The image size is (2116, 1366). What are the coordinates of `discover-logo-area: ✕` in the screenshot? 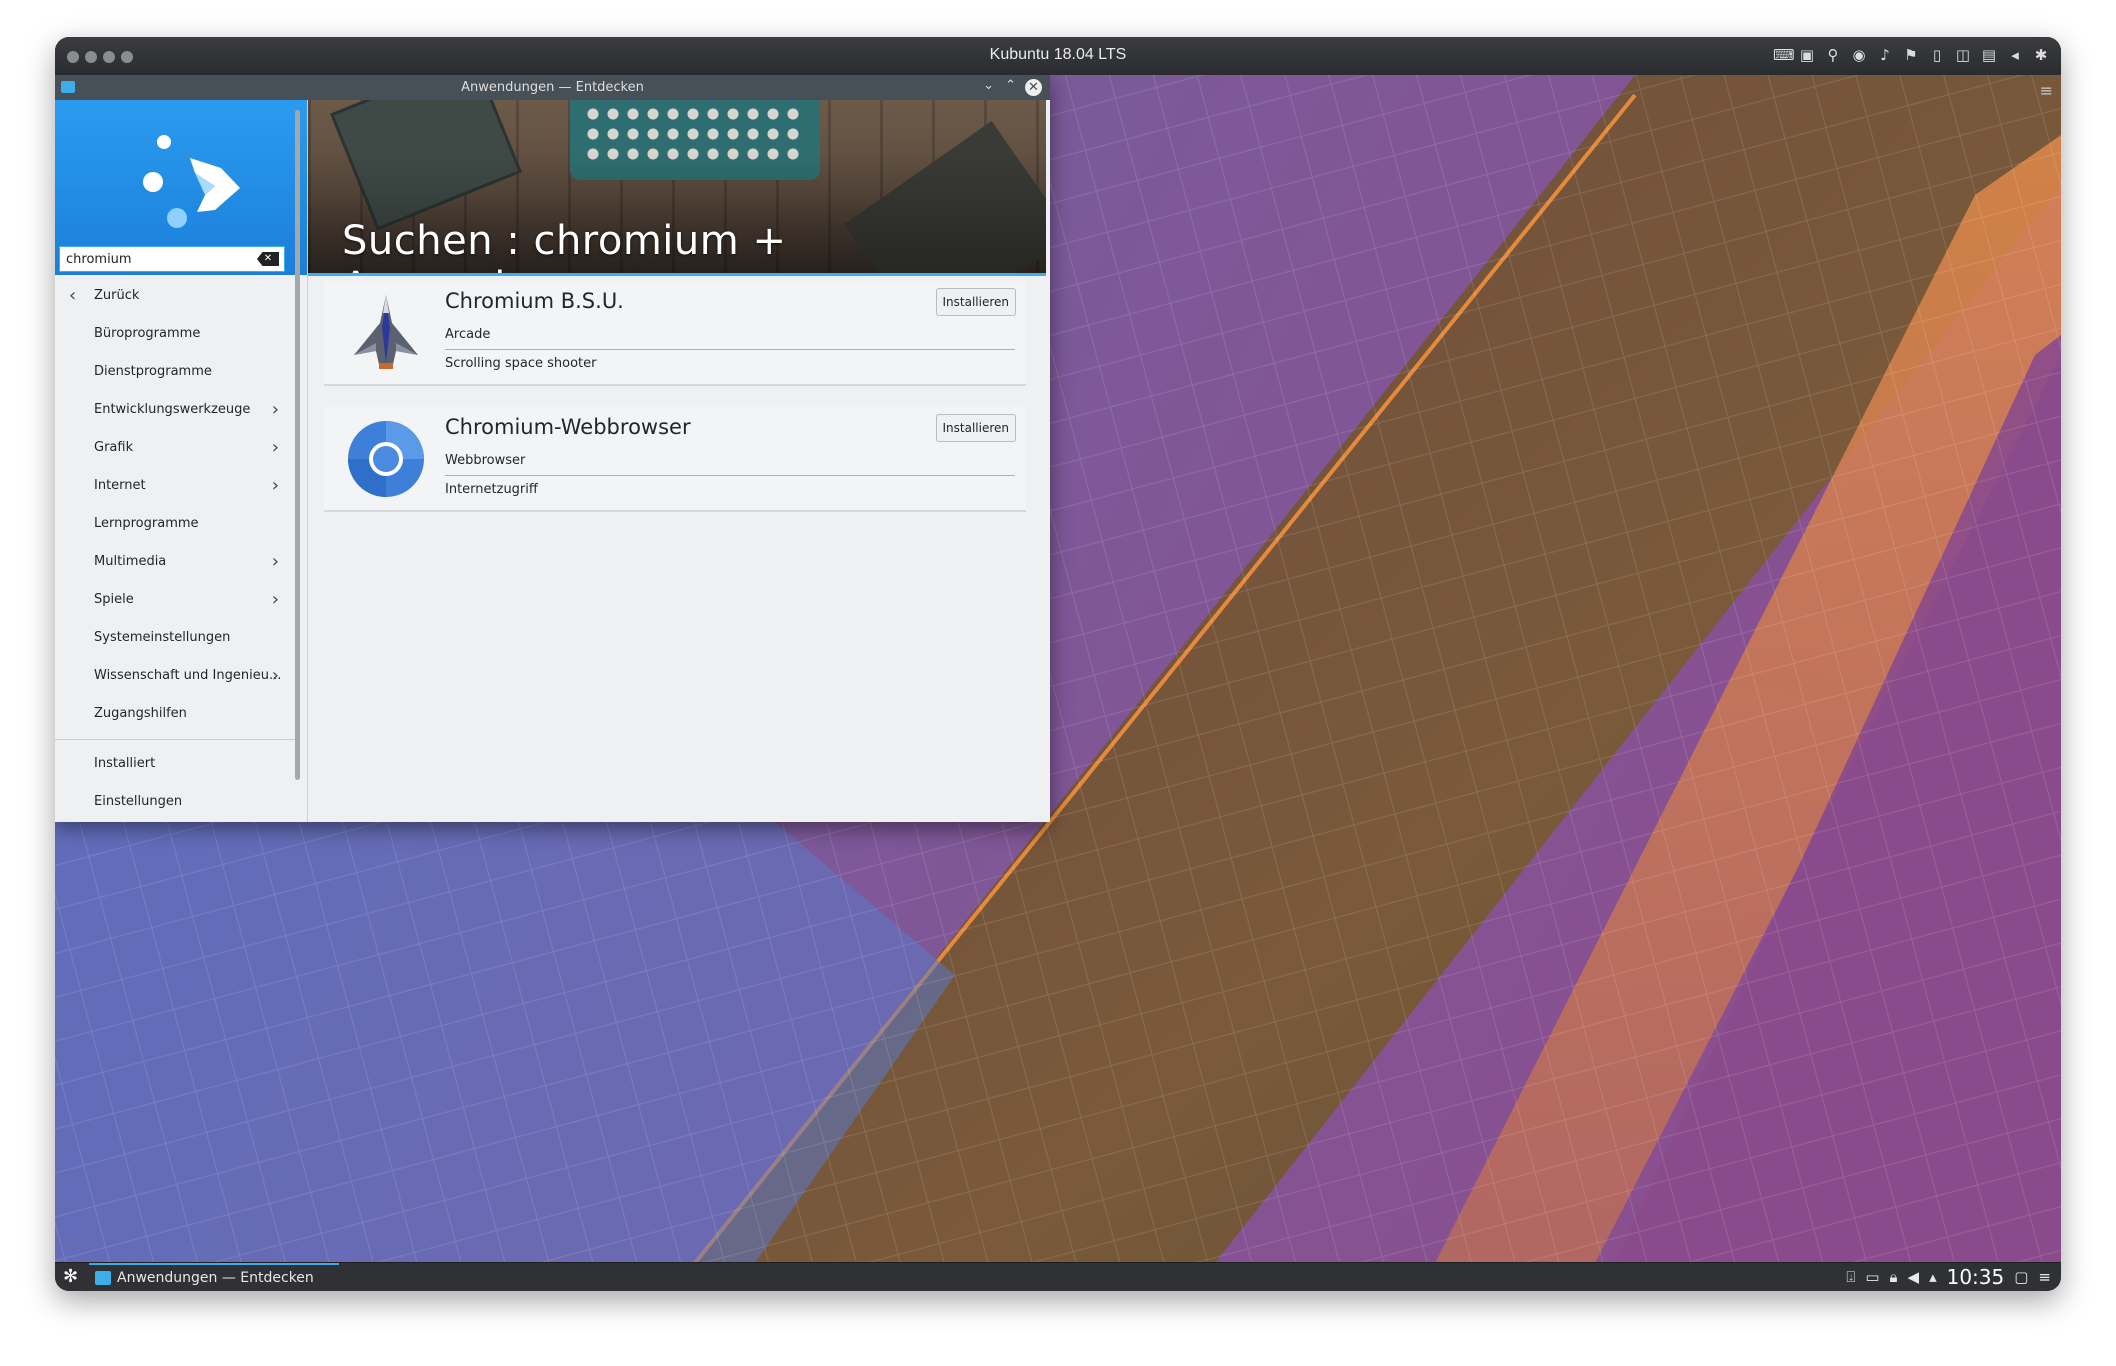 It's located at (181, 187).